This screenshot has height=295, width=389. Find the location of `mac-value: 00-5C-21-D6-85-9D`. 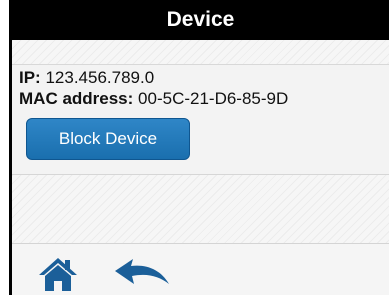

mac-value: 00-5C-21-D6-85-9D is located at coordinates (213, 98).